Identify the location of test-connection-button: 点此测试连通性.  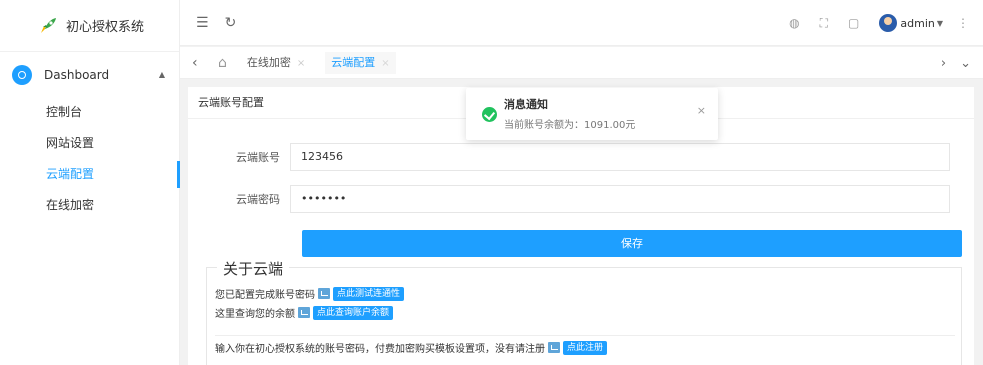
(369, 293).